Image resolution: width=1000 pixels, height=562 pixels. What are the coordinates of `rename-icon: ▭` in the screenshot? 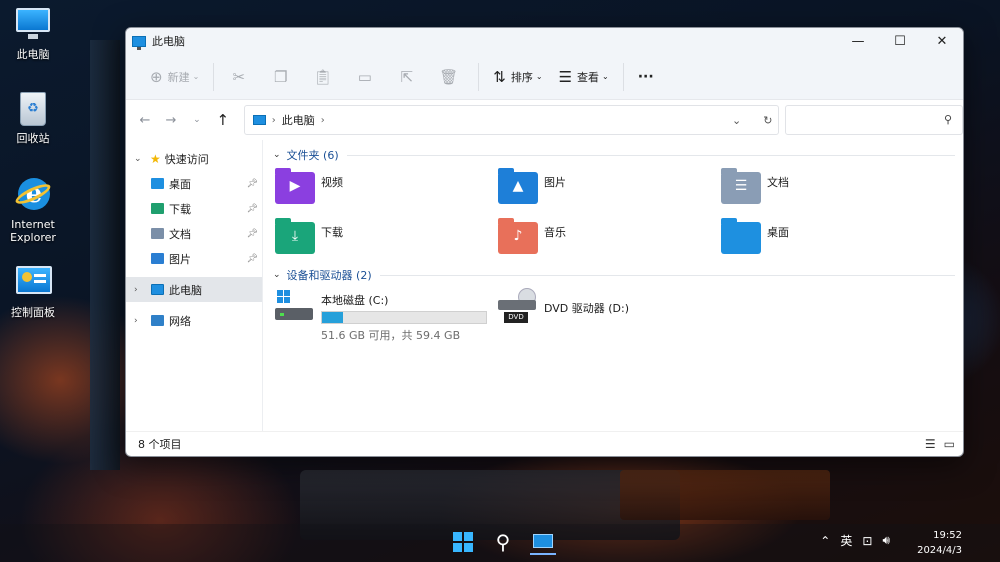 It's located at (364, 76).